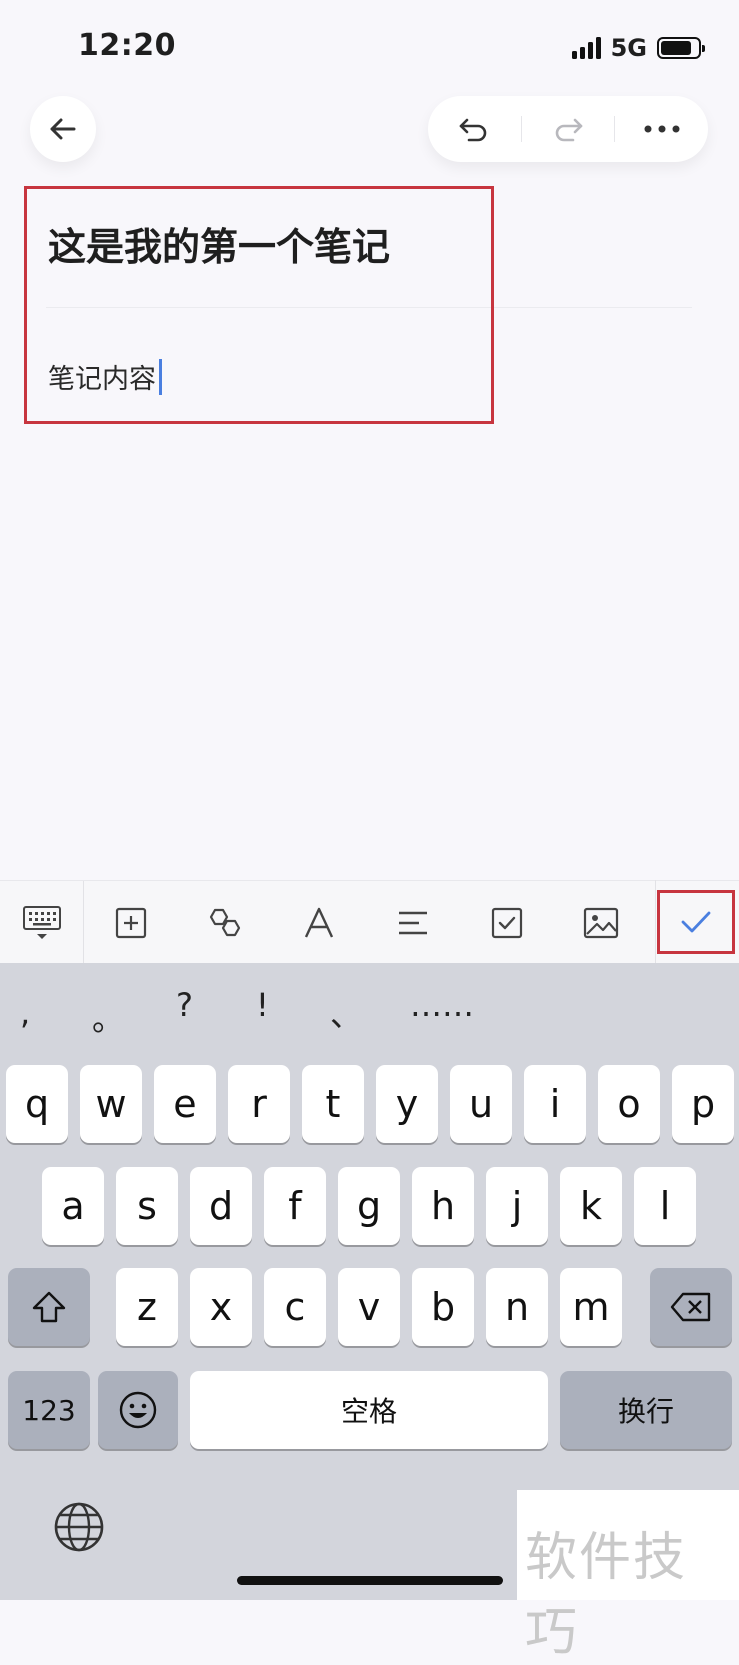 The width and height of the screenshot is (739, 1665). What do you see at coordinates (591, 1206) in the screenshot?
I see `key-k: k` at bounding box center [591, 1206].